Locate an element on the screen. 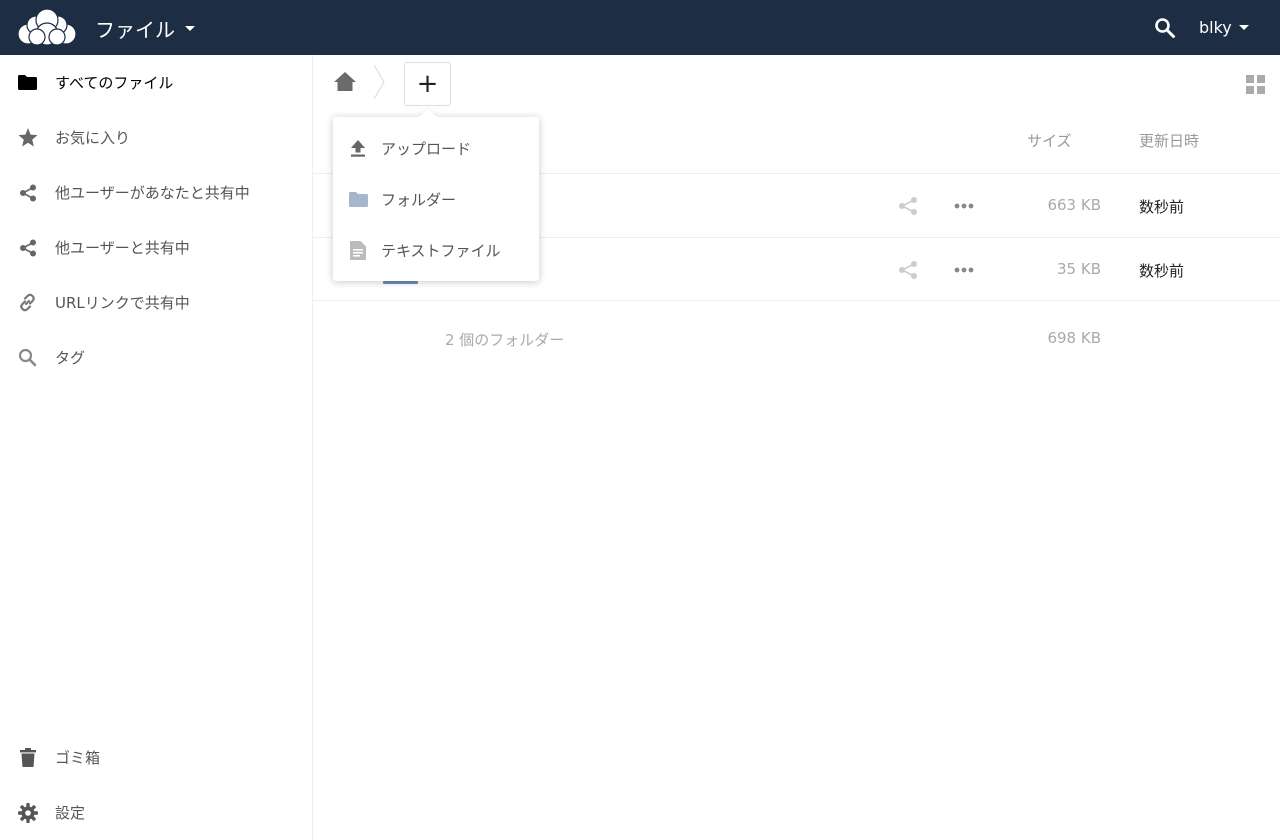  sidebar-item-label: ゴミ箱 is located at coordinates (78, 758).